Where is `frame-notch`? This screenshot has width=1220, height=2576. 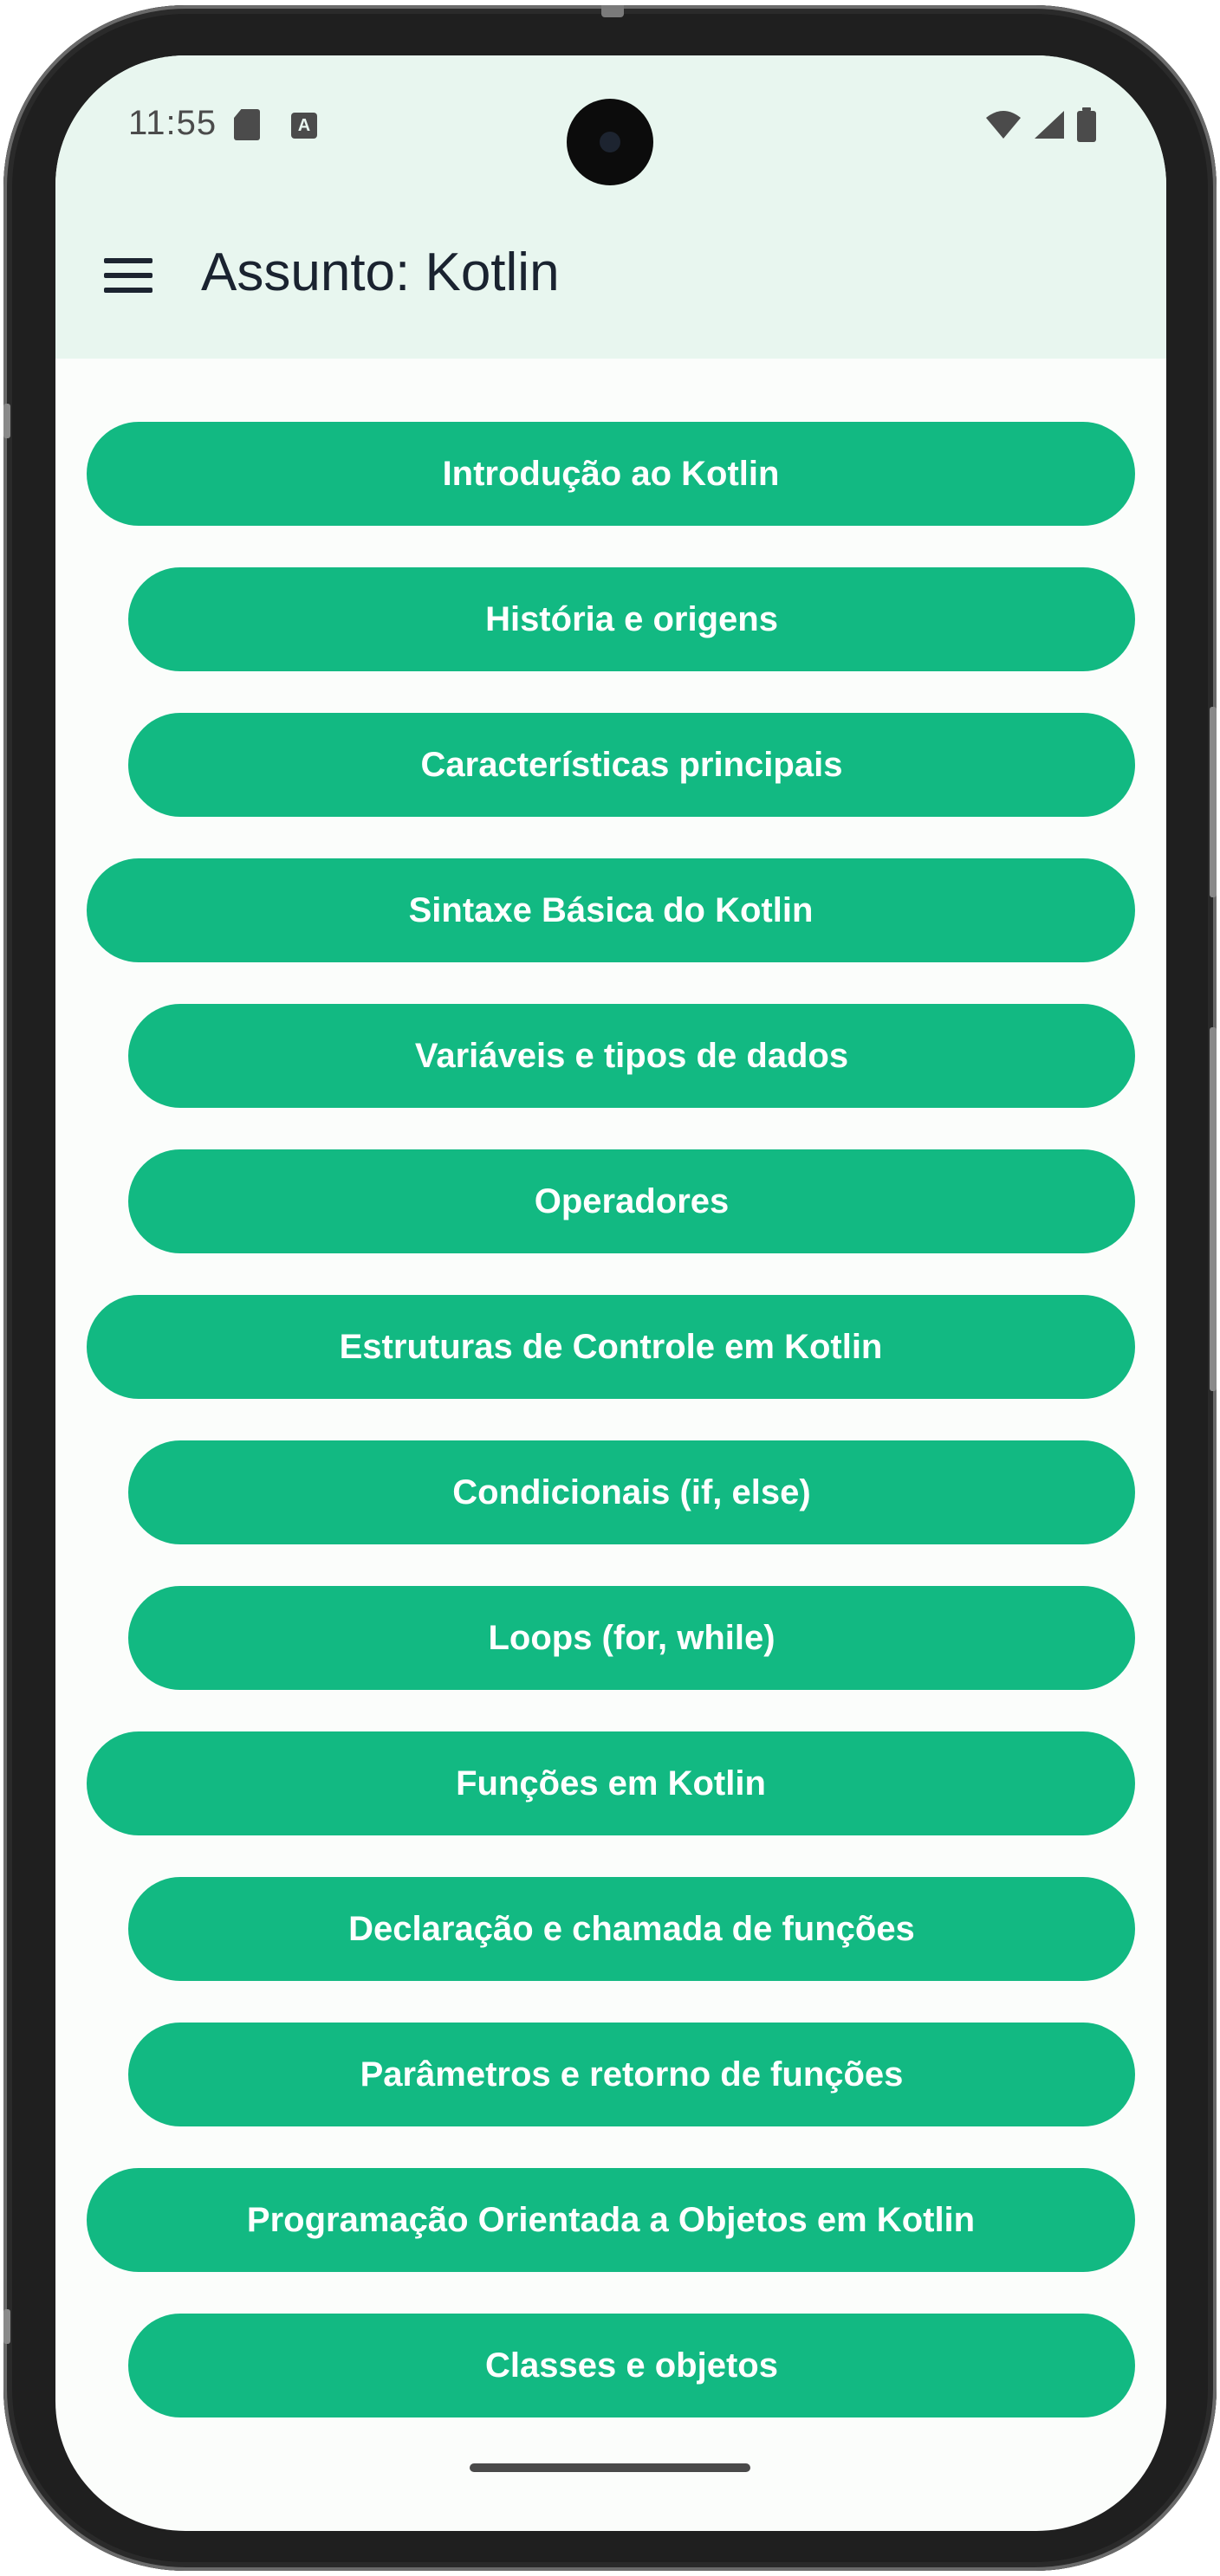
frame-notch is located at coordinates (613, 11).